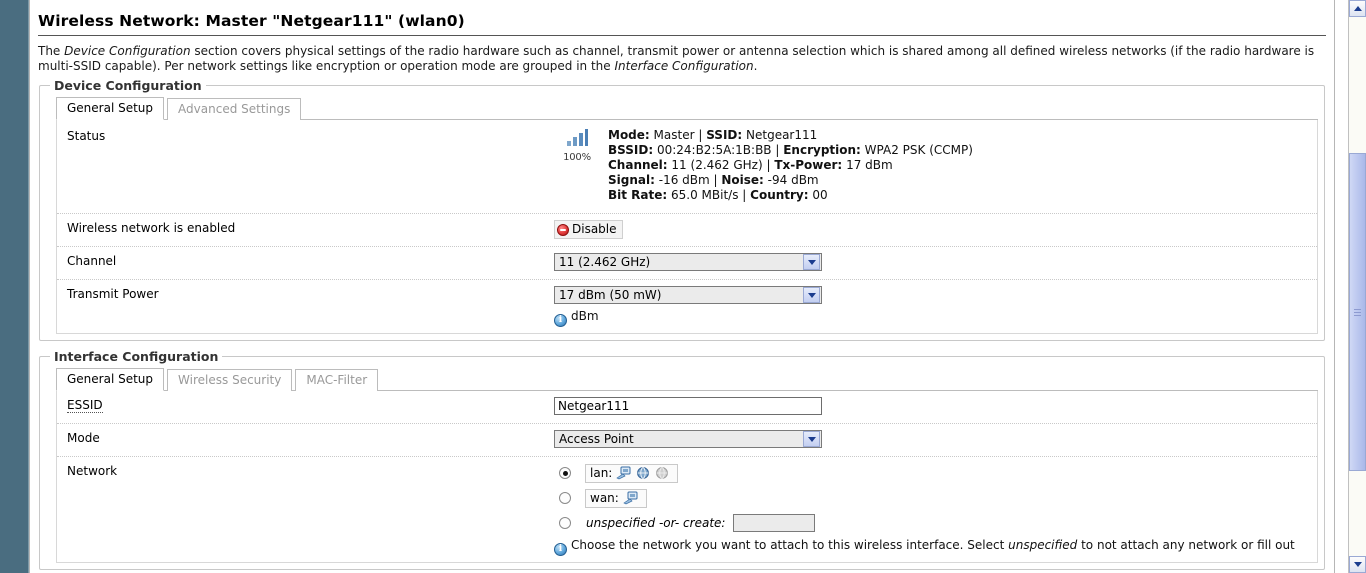 This screenshot has height=573, width=1366. I want to click on scrollbar-track, so click(1357, 286).